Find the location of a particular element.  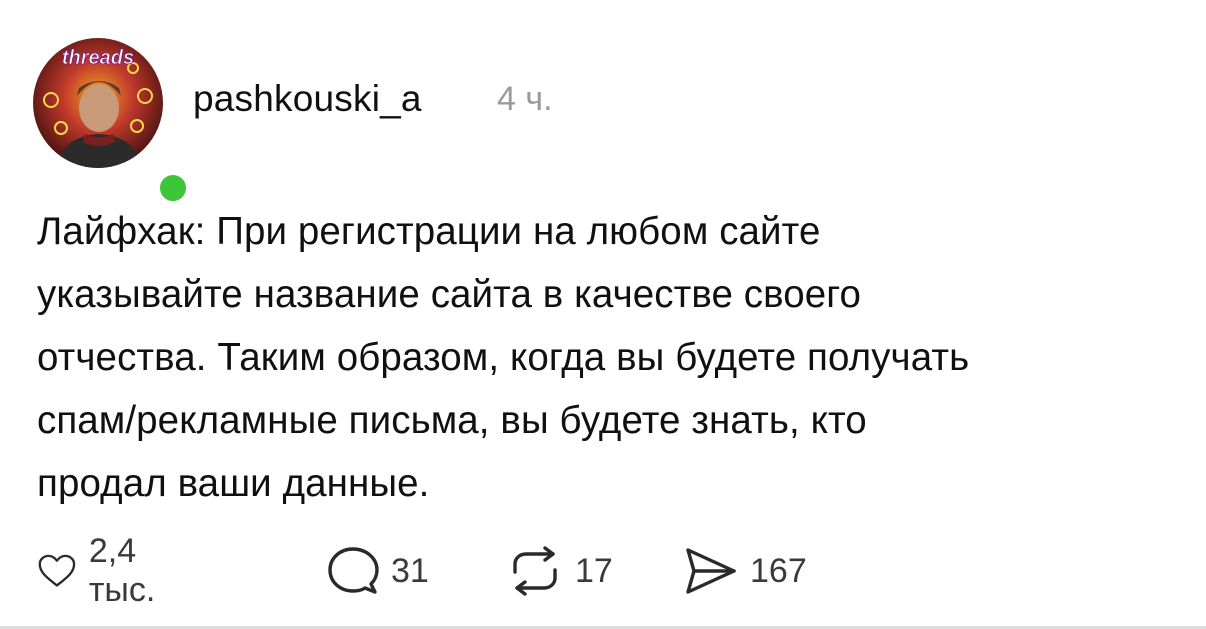

share-count: 167 is located at coordinates (778, 570).